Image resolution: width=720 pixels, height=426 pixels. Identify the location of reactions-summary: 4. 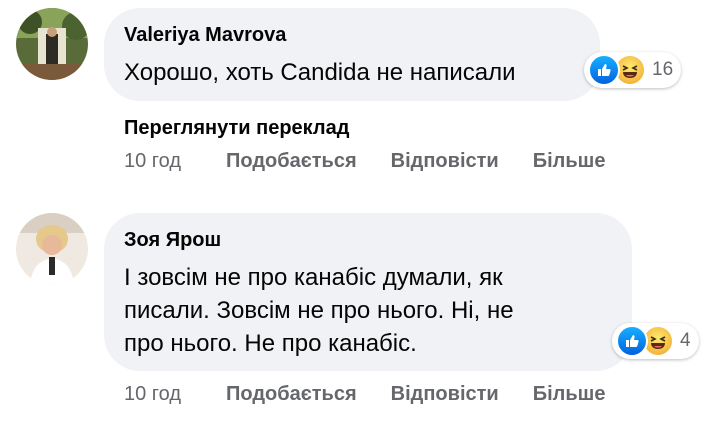
(655, 341).